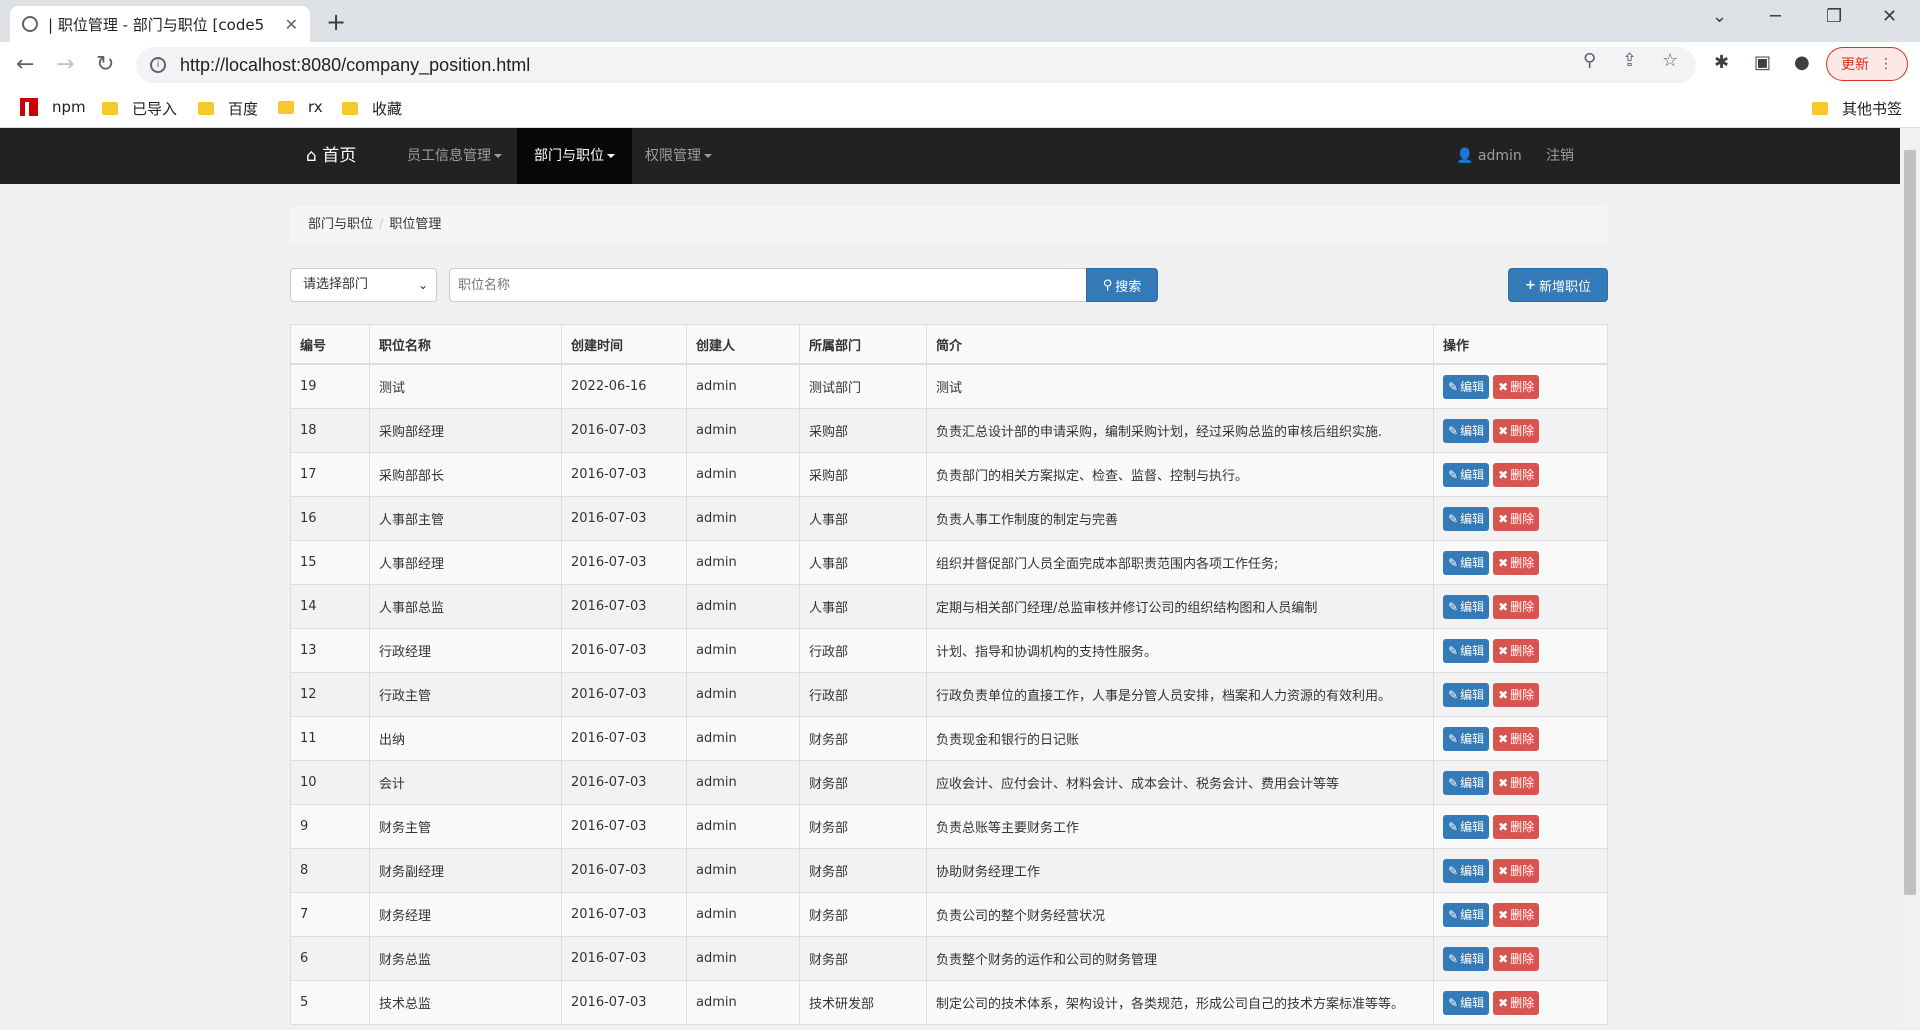  I want to click on update-button: 更新 ⋮, so click(1867, 64).